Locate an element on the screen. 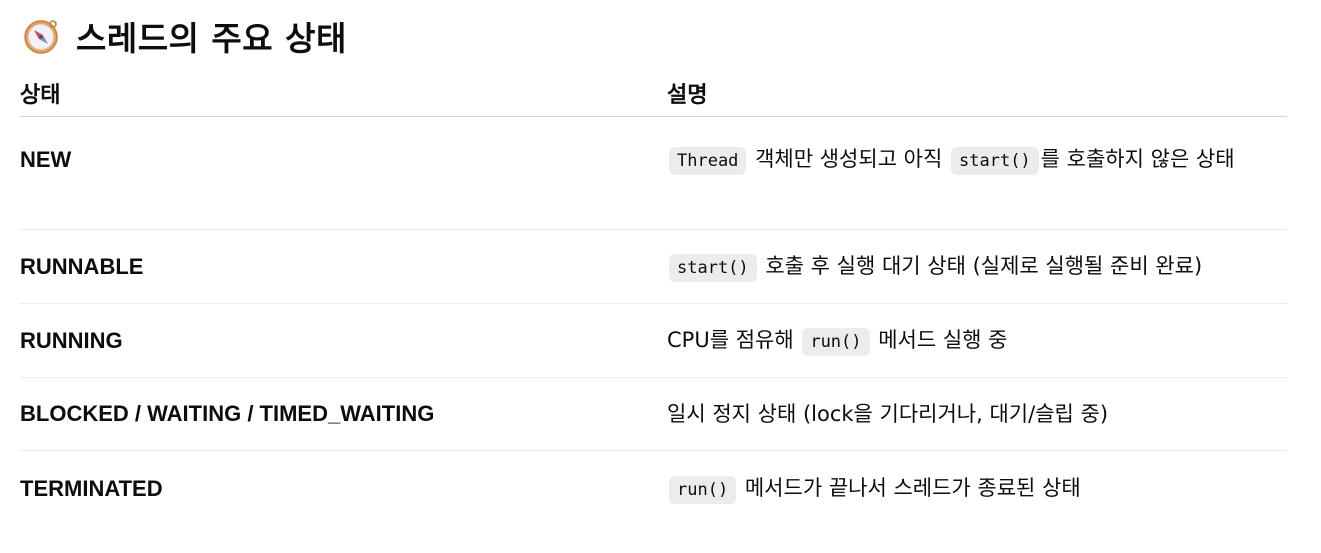 The height and width of the screenshot is (553, 1321). description-text: 일시 정지 상태 (lock을 기다리거나, 대기/슬립 중) is located at coordinates (888, 414).